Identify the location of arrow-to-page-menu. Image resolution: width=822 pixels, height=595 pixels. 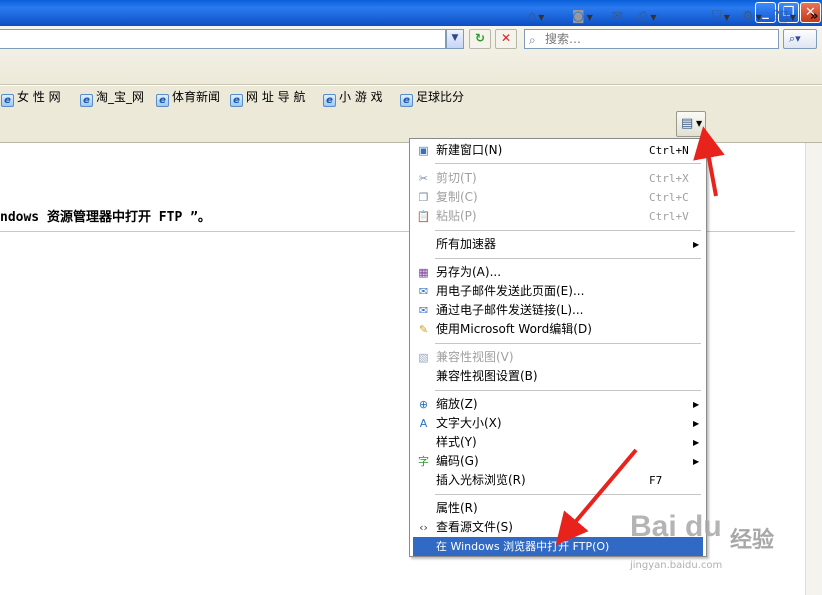
(709, 161).